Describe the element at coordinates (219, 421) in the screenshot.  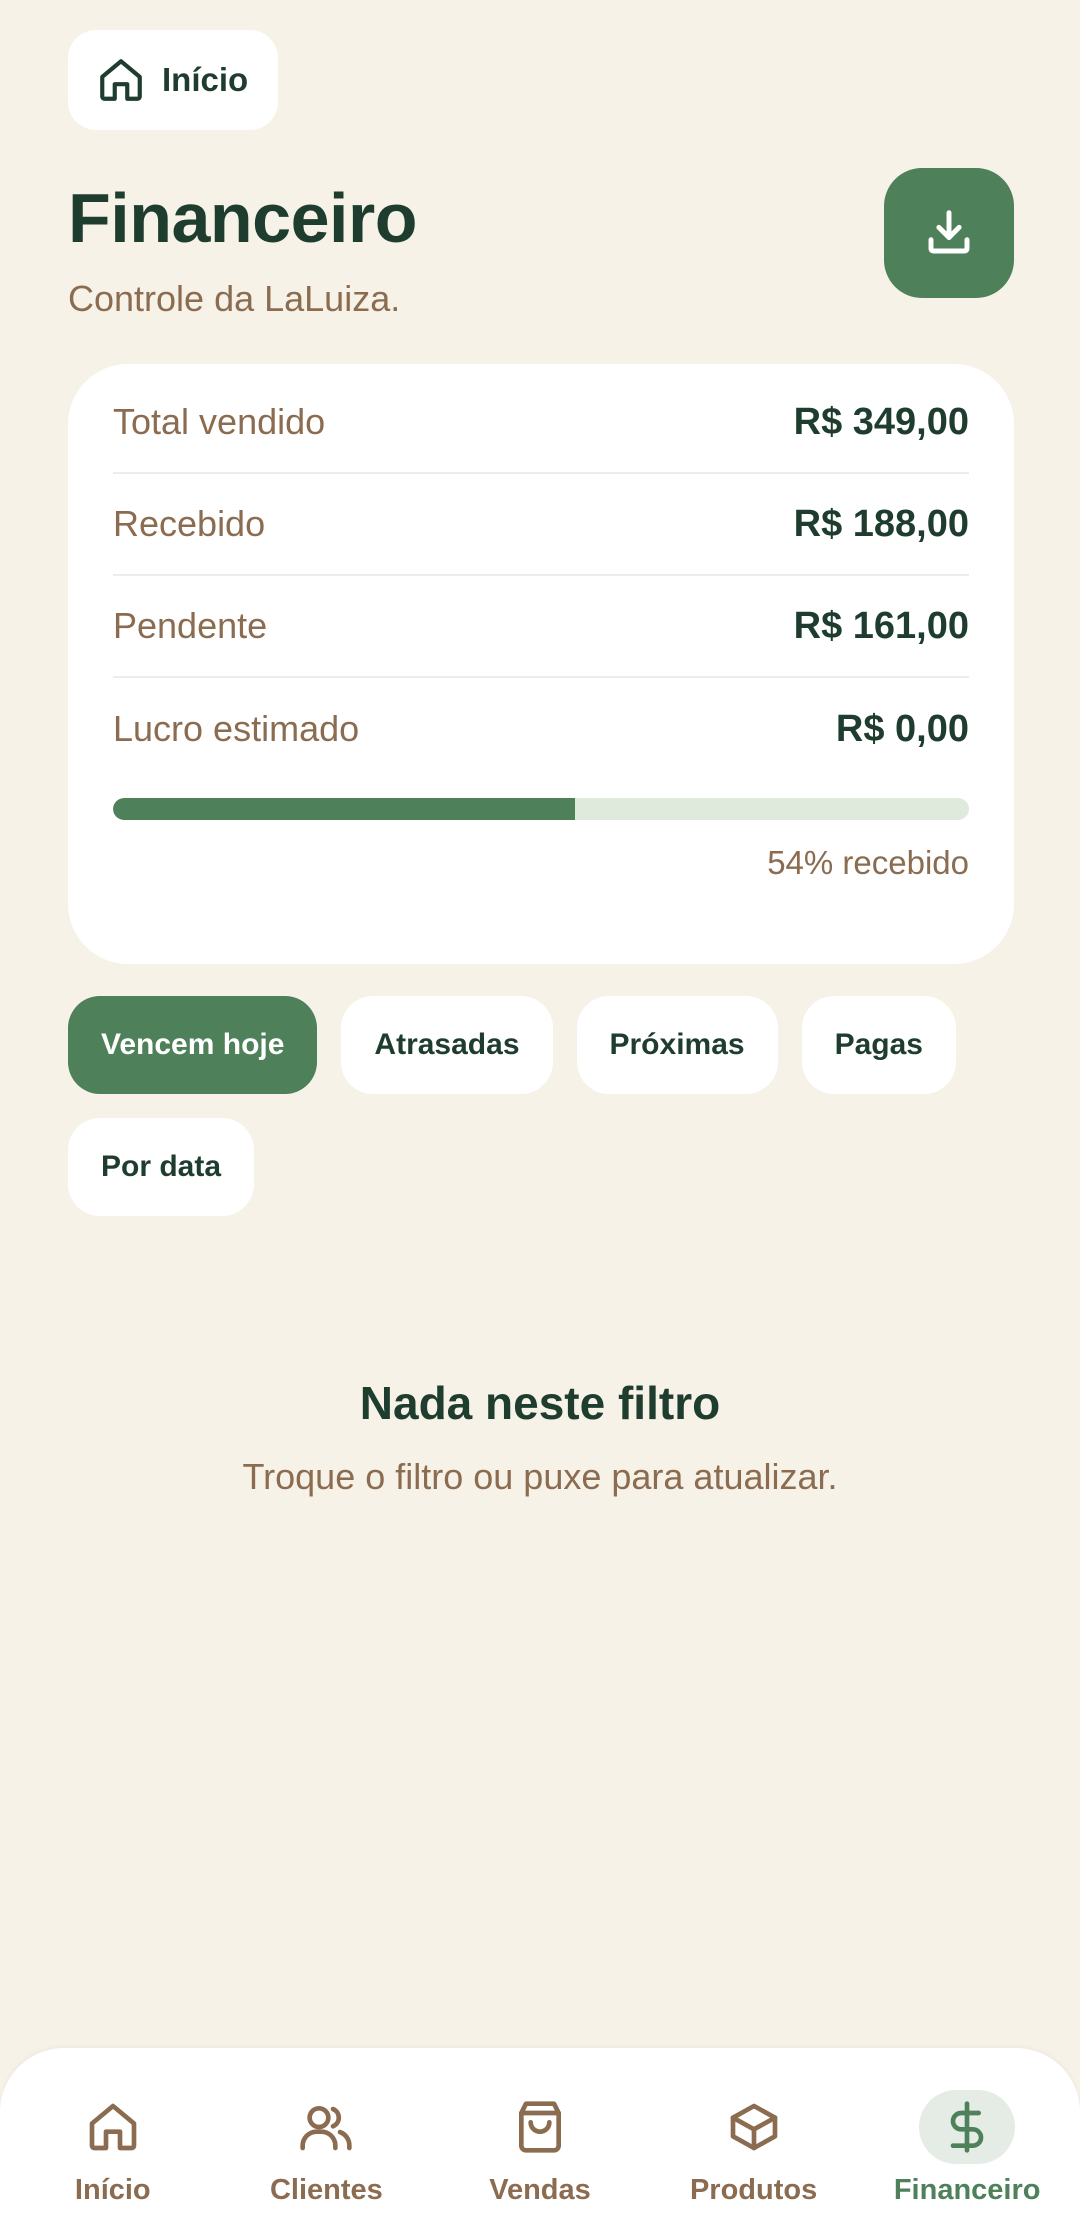
I see `summary-label: Total vendido` at that location.